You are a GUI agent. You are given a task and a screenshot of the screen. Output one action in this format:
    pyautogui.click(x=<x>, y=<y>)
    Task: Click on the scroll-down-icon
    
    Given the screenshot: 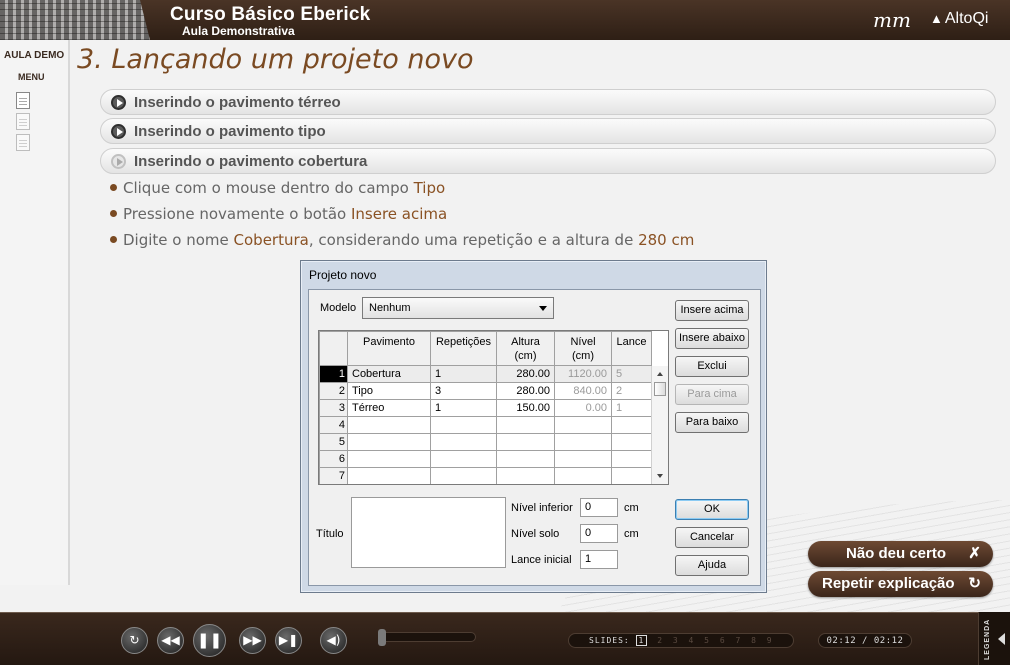 What is the action you would take?
    pyautogui.click(x=660, y=476)
    